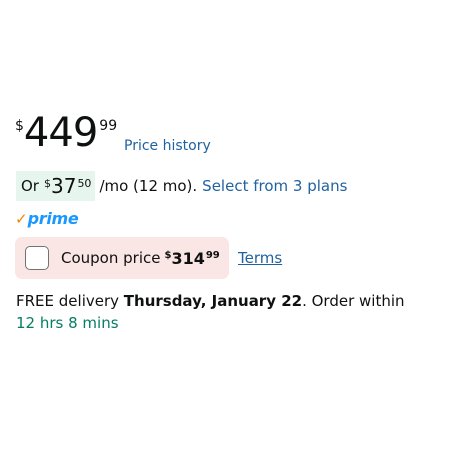 The image size is (450, 450). I want to click on installment-currency-symbol: $, so click(47, 183).